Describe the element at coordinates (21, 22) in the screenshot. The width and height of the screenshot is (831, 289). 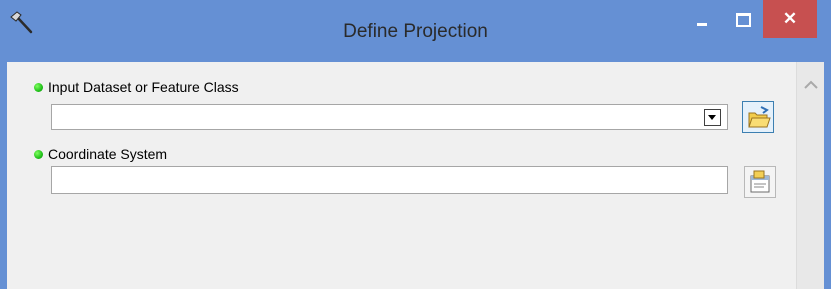
I see `tool-hammer-icon` at that location.